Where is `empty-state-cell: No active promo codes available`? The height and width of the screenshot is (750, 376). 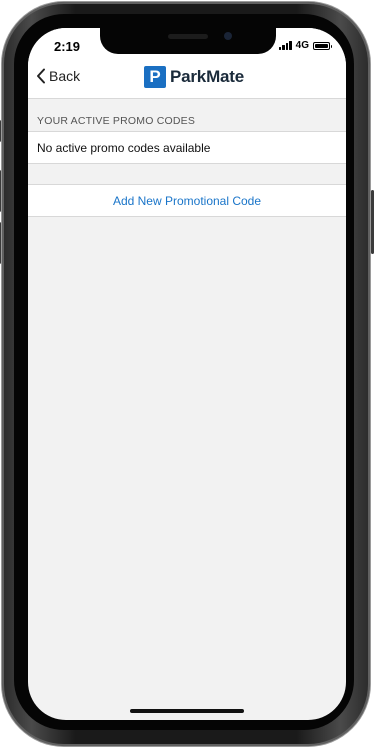
empty-state-cell: No active promo codes available is located at coordinates (187, 147).